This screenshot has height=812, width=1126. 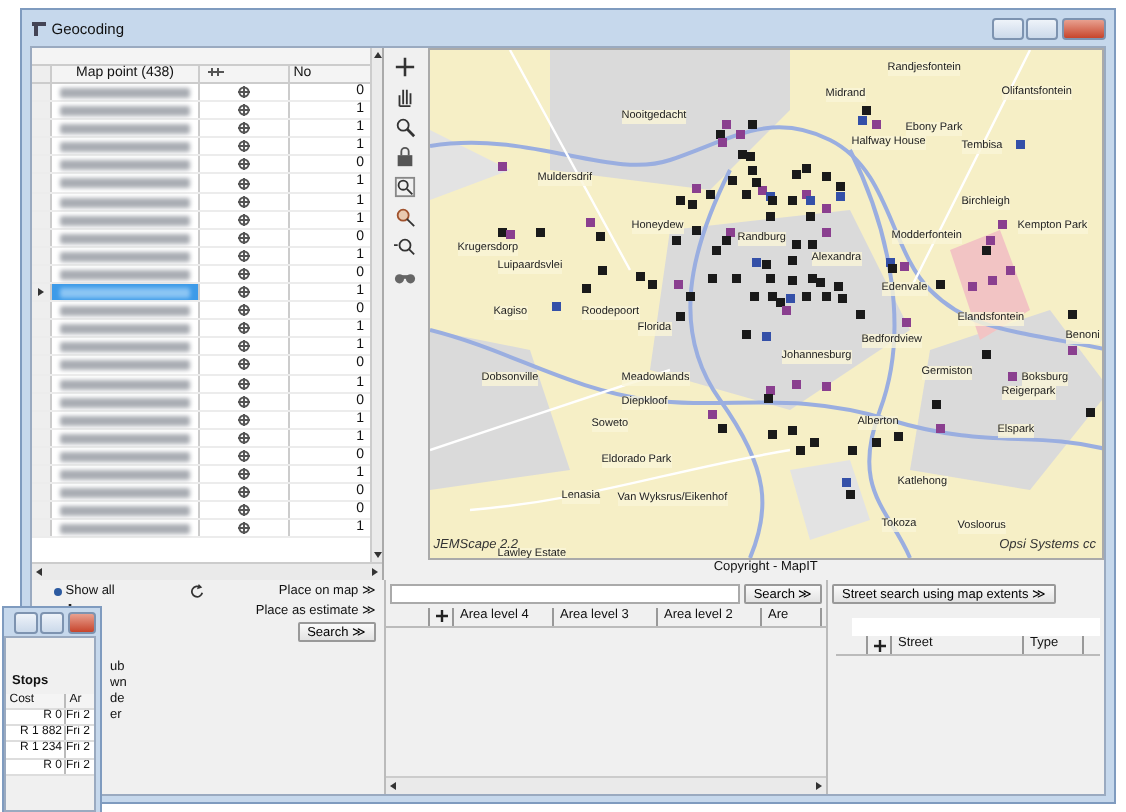 I want to click on hand-icon, so click(x=405, y=97).